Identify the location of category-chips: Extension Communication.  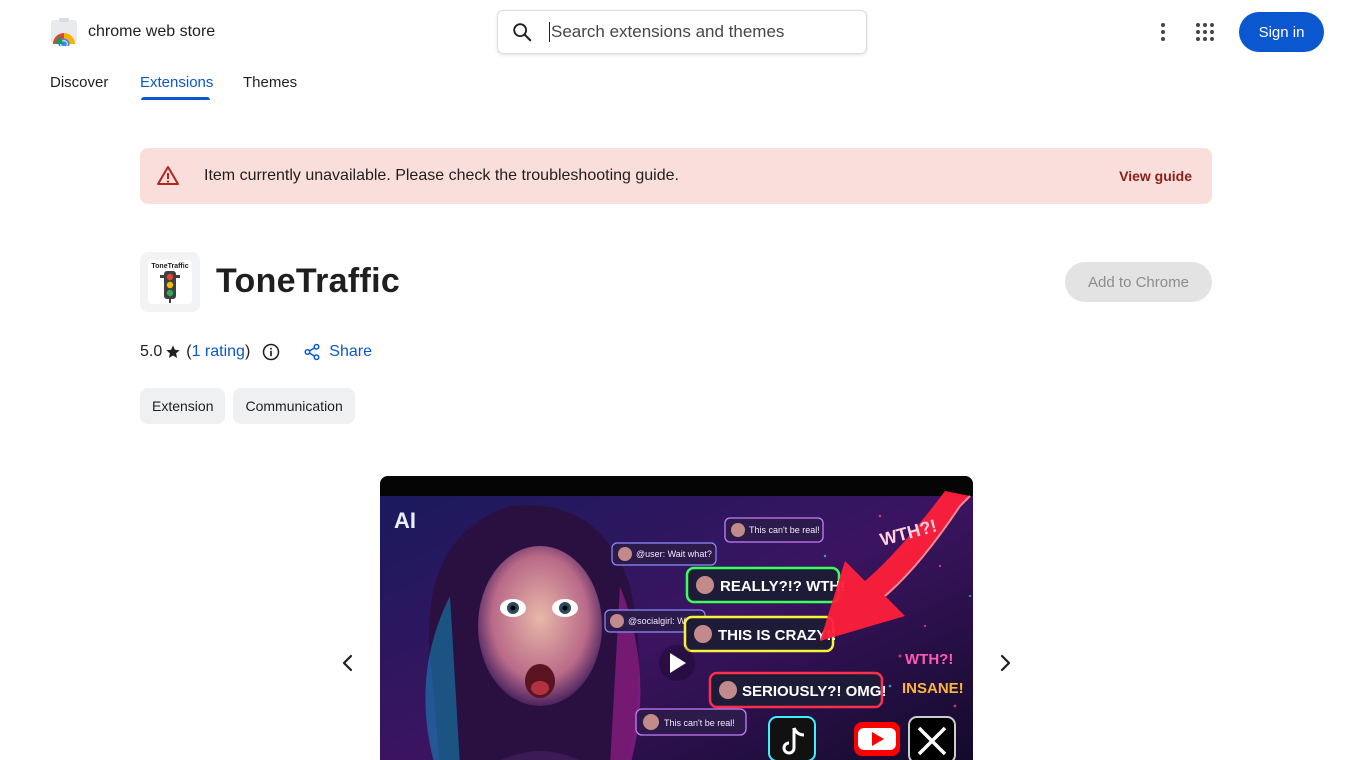
(247, 406).